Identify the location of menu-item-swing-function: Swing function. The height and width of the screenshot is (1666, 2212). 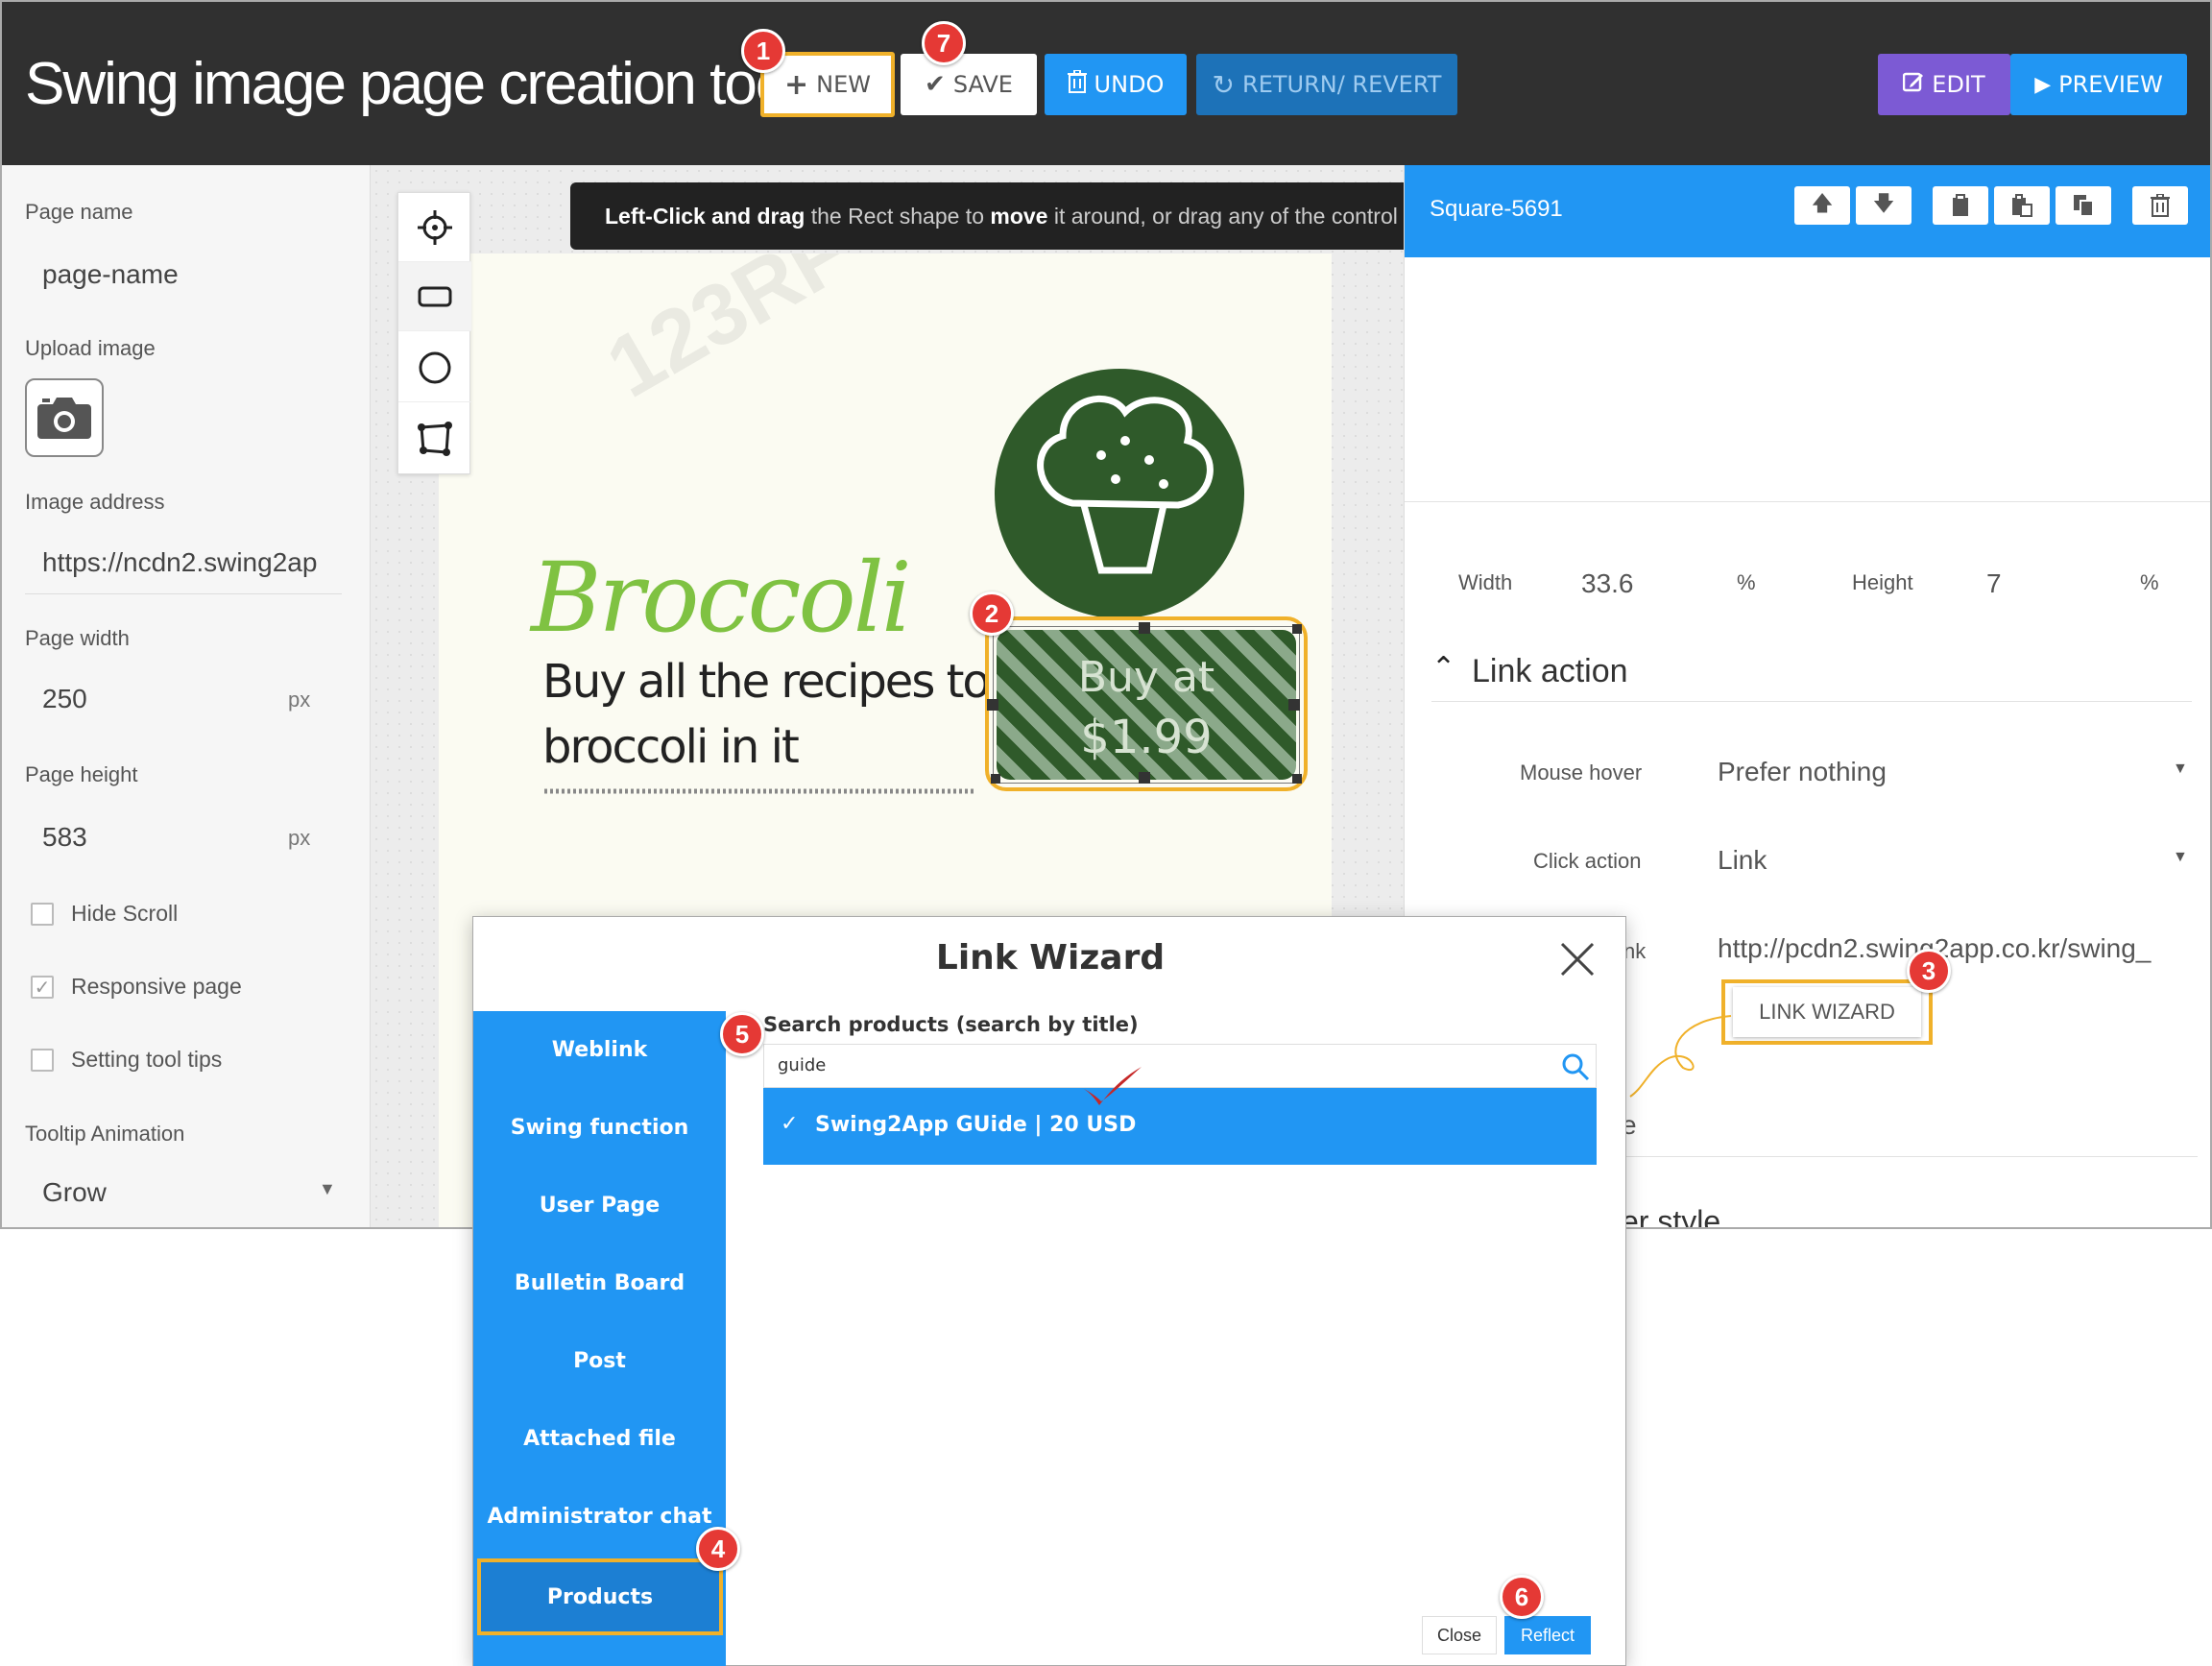
(599, 1127).